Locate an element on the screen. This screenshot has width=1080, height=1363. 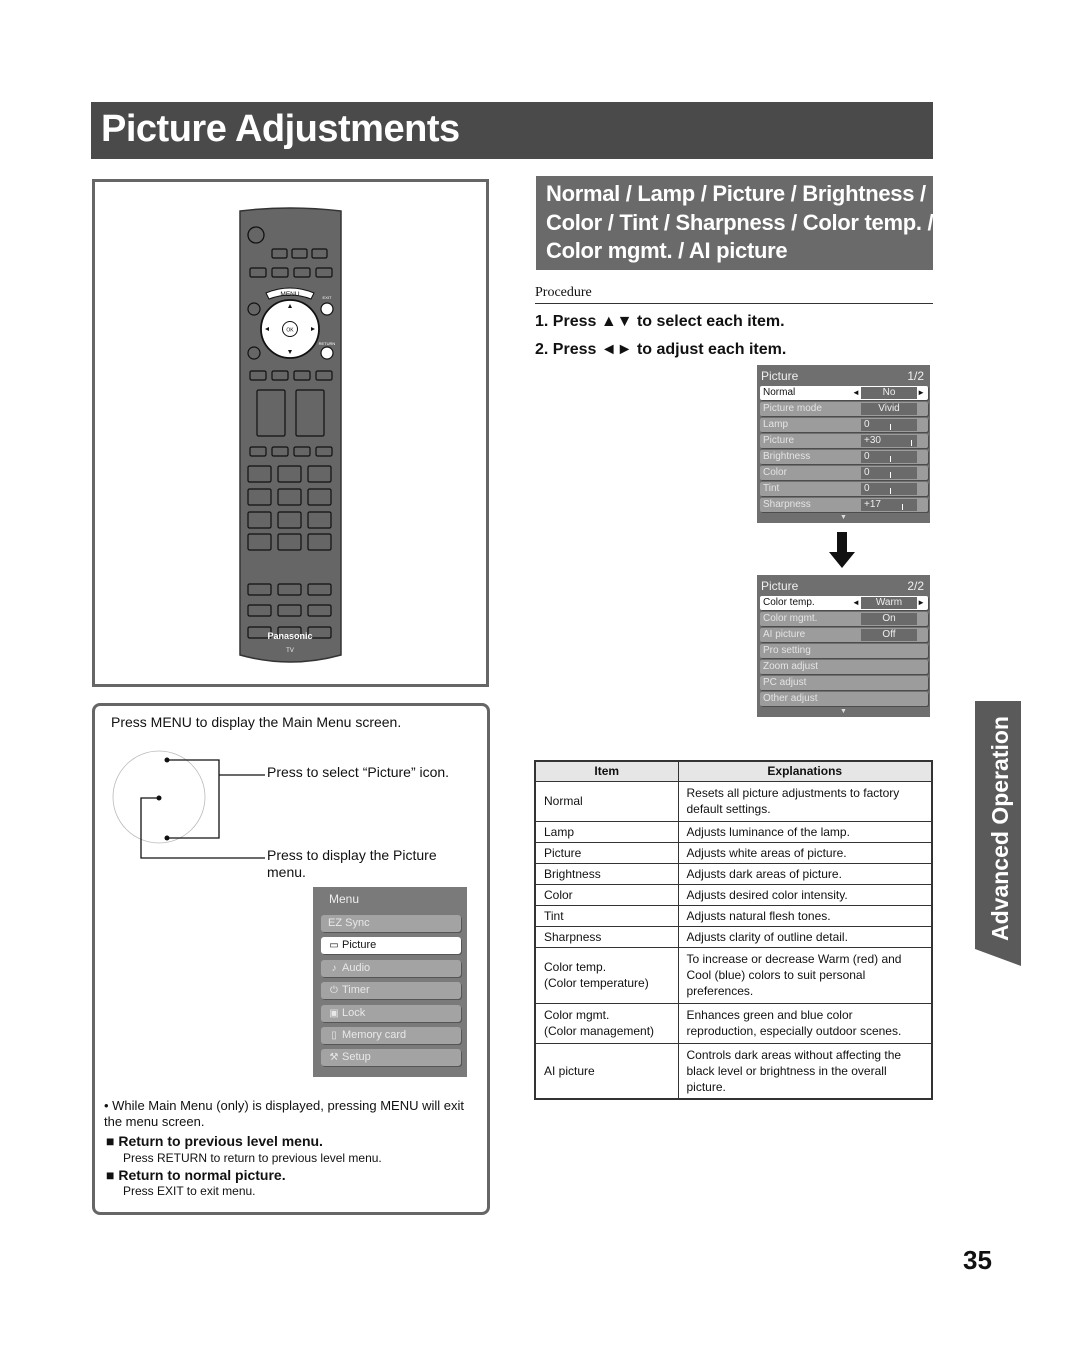
main-menu-item-label: Setup is located at coordinates (356, 1057).